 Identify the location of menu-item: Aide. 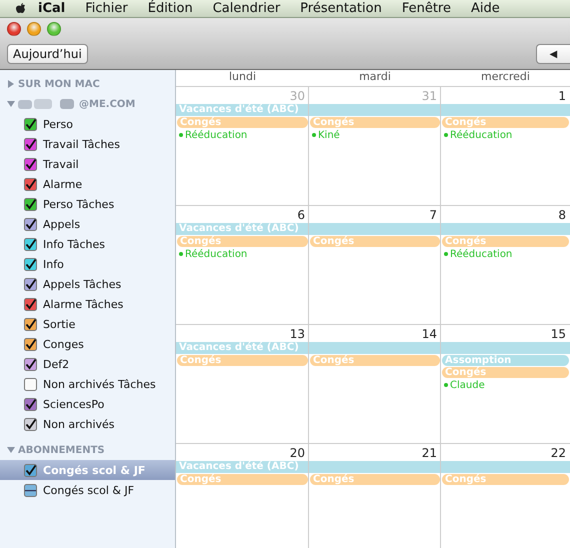
(485, 8).